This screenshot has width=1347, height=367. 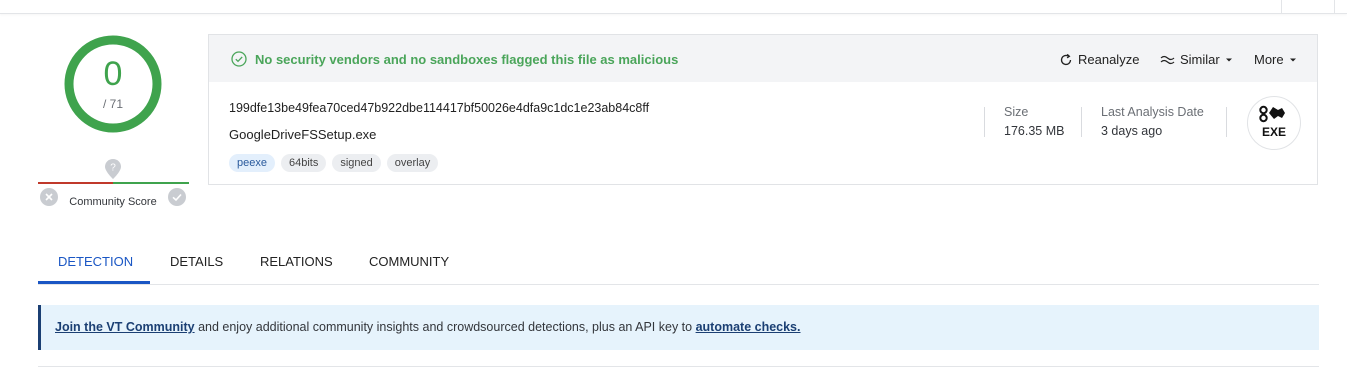 I want to click on more-label: More, so click(x=1269, y=59).